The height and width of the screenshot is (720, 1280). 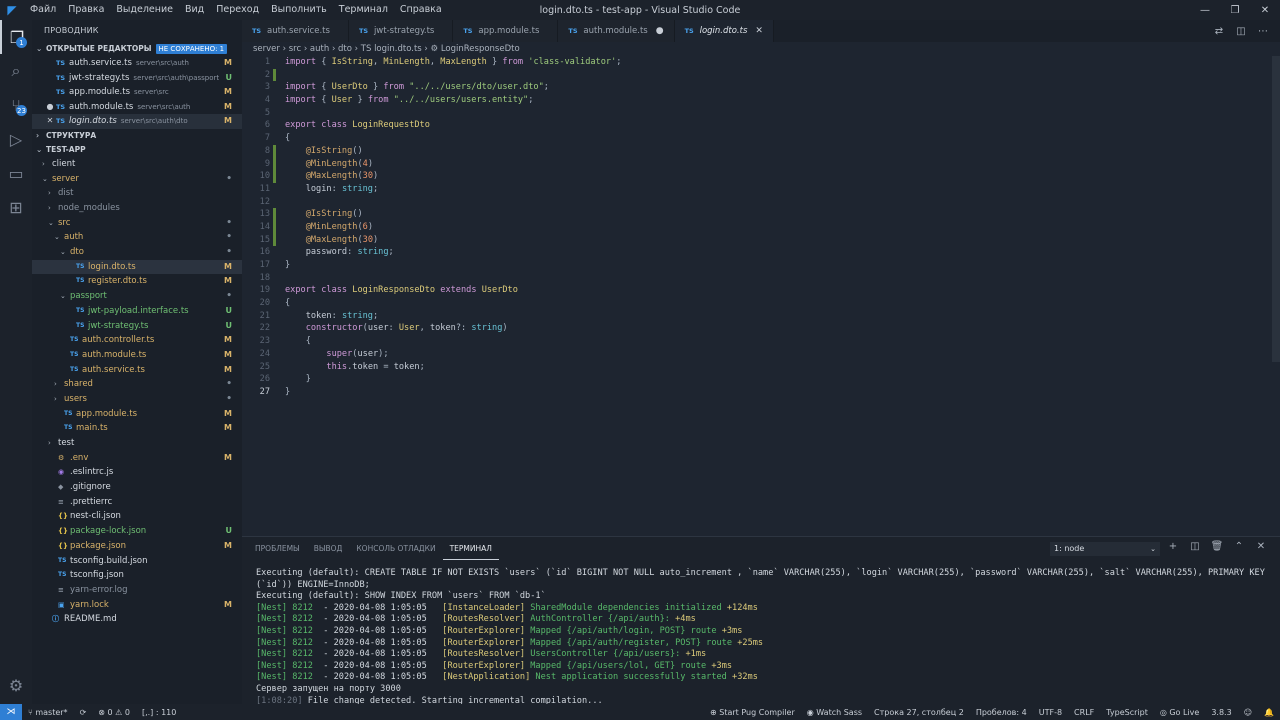 I want to click on file-item: TS tsconfig.json, so click(x=137, y=575).